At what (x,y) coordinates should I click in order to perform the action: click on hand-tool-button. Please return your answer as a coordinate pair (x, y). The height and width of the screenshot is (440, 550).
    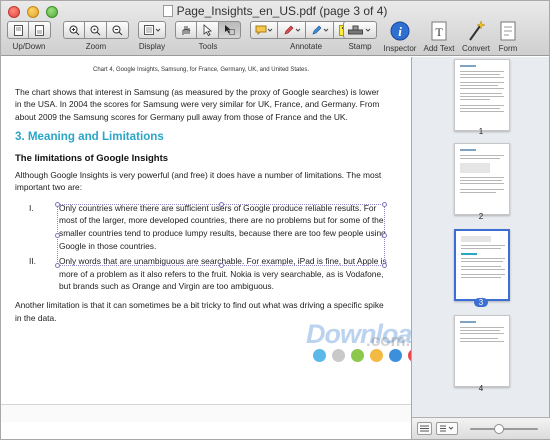
    Looking at the image, I should click on (186, 30).